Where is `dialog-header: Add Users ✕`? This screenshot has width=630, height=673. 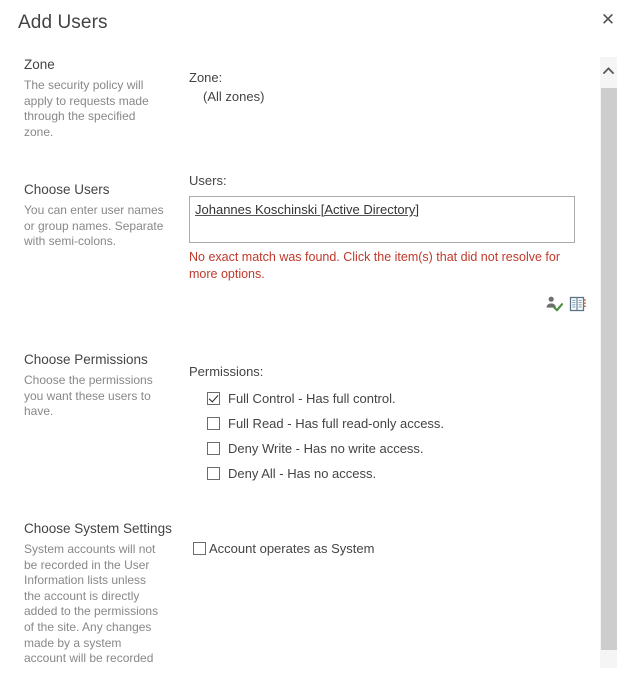 dialog-header: Add Users ✕ is located at coordinates (315, 24).